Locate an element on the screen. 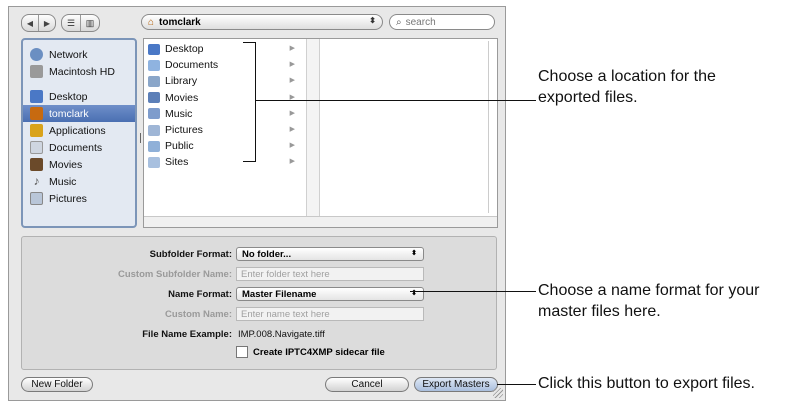 The width and height of the screenshot is (793, 405). music-icon: ♪ is located at coordinates (36, 181).